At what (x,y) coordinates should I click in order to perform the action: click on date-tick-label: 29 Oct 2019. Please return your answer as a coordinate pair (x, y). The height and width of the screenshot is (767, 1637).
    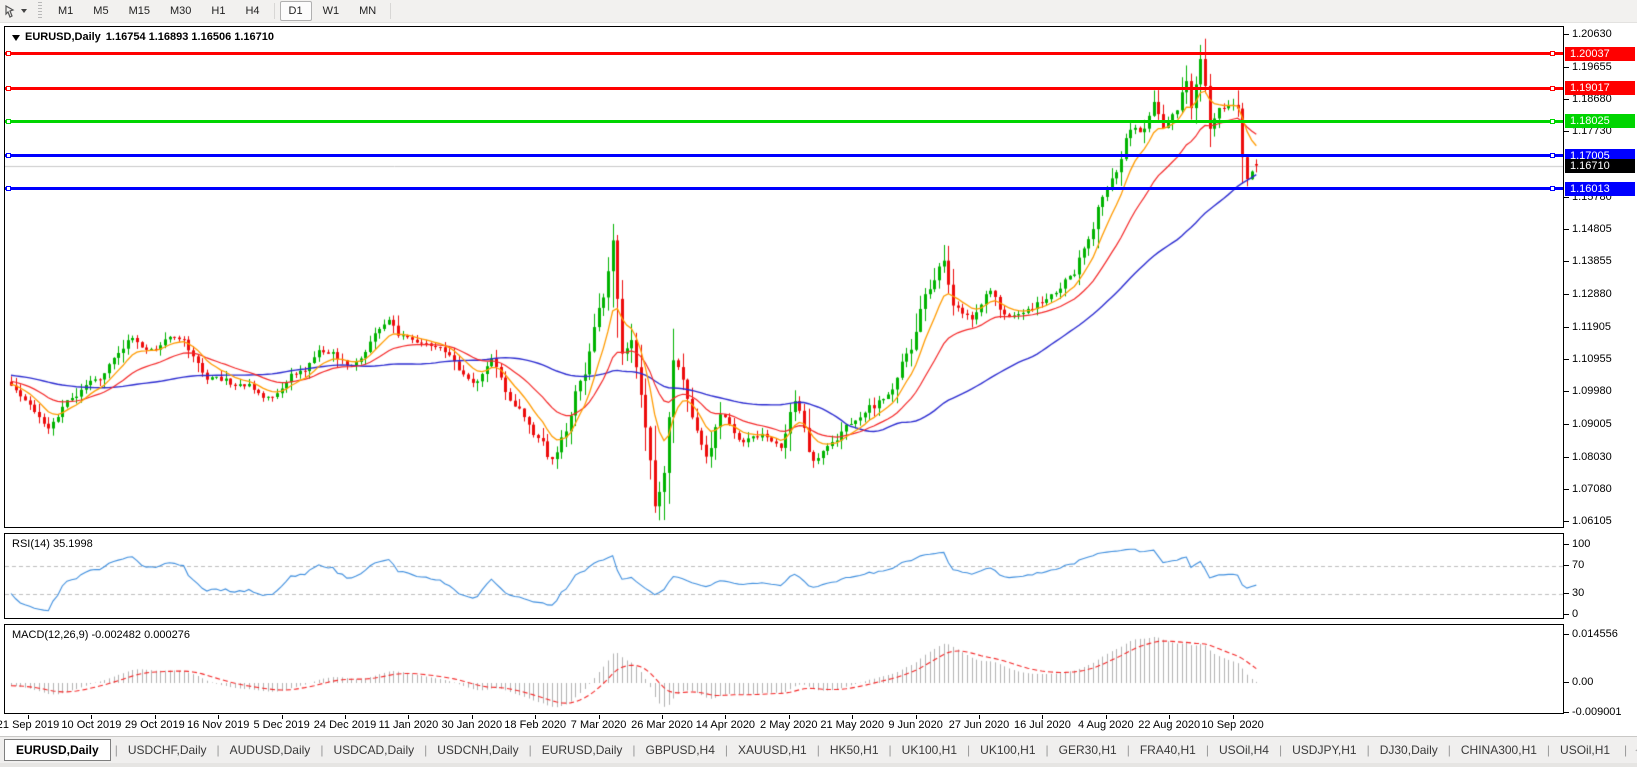
    Looking at the image, I should click on (154, 725).